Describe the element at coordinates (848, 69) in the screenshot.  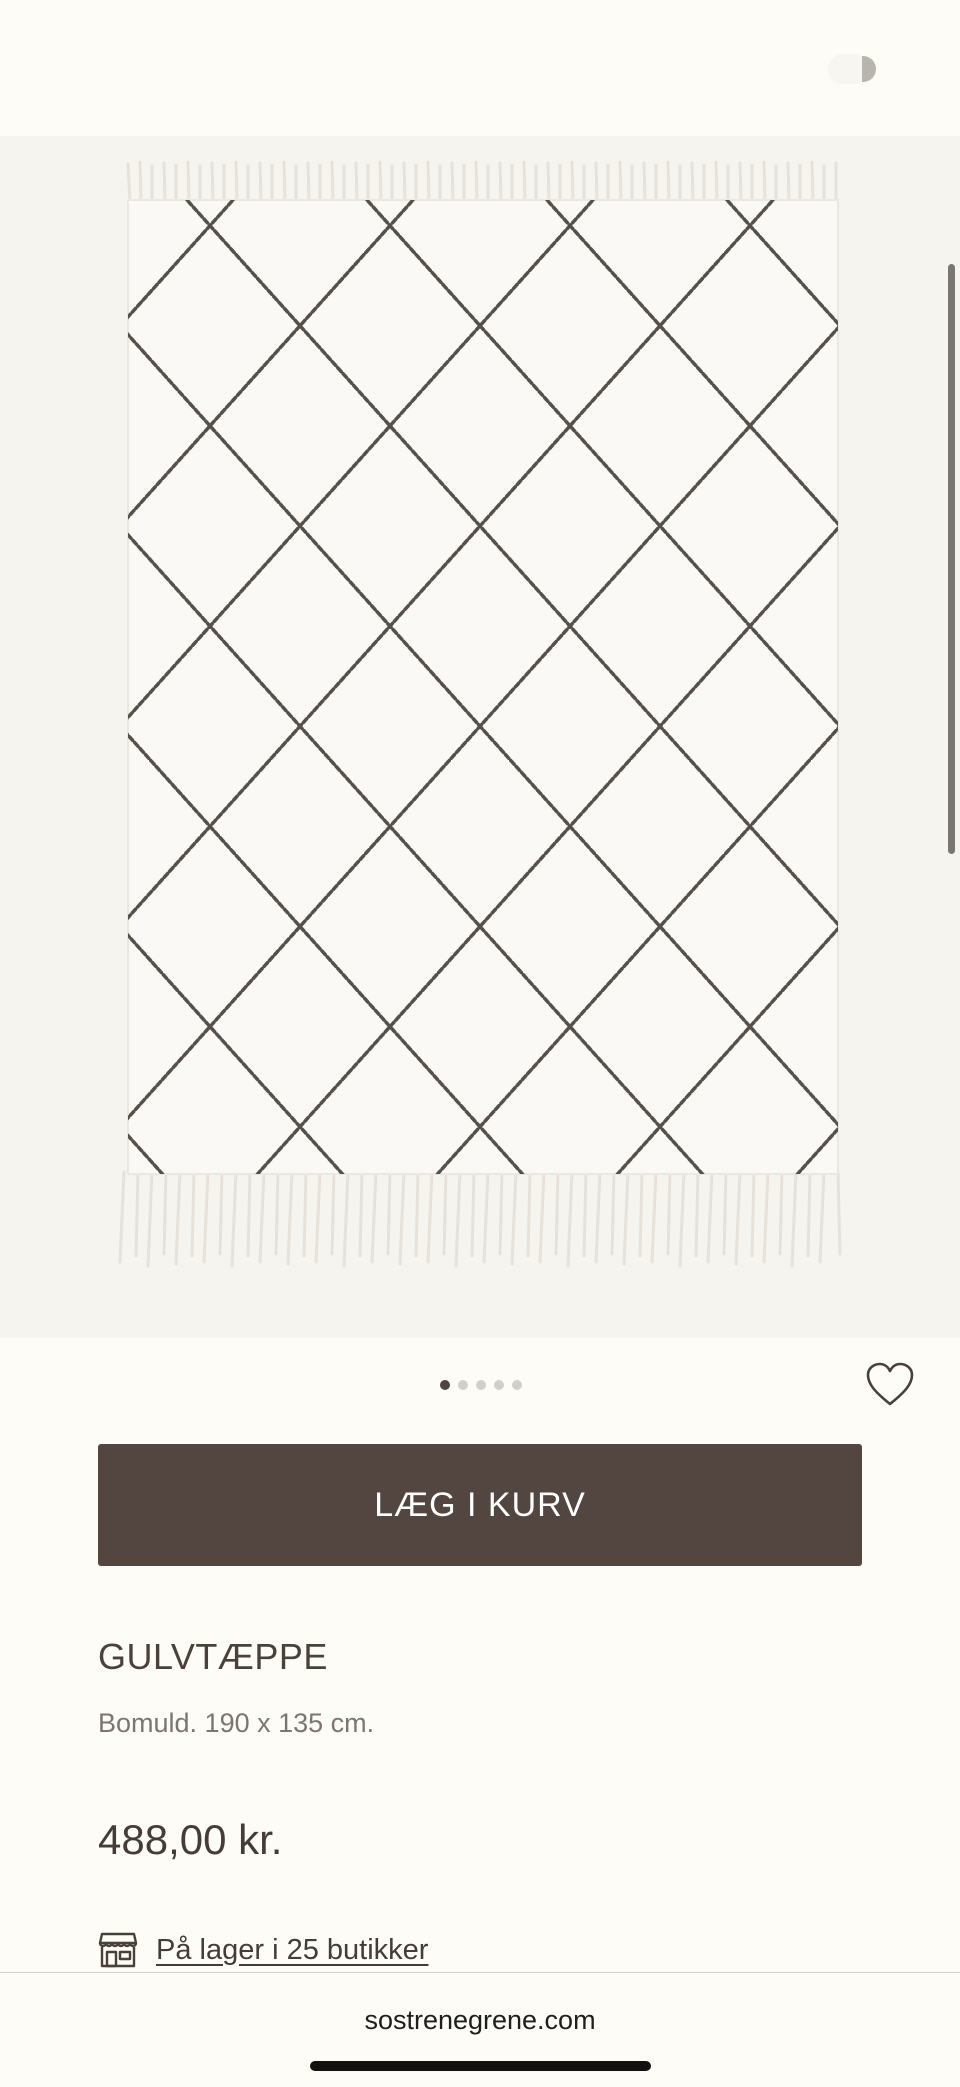
I see `header-control` at that location.